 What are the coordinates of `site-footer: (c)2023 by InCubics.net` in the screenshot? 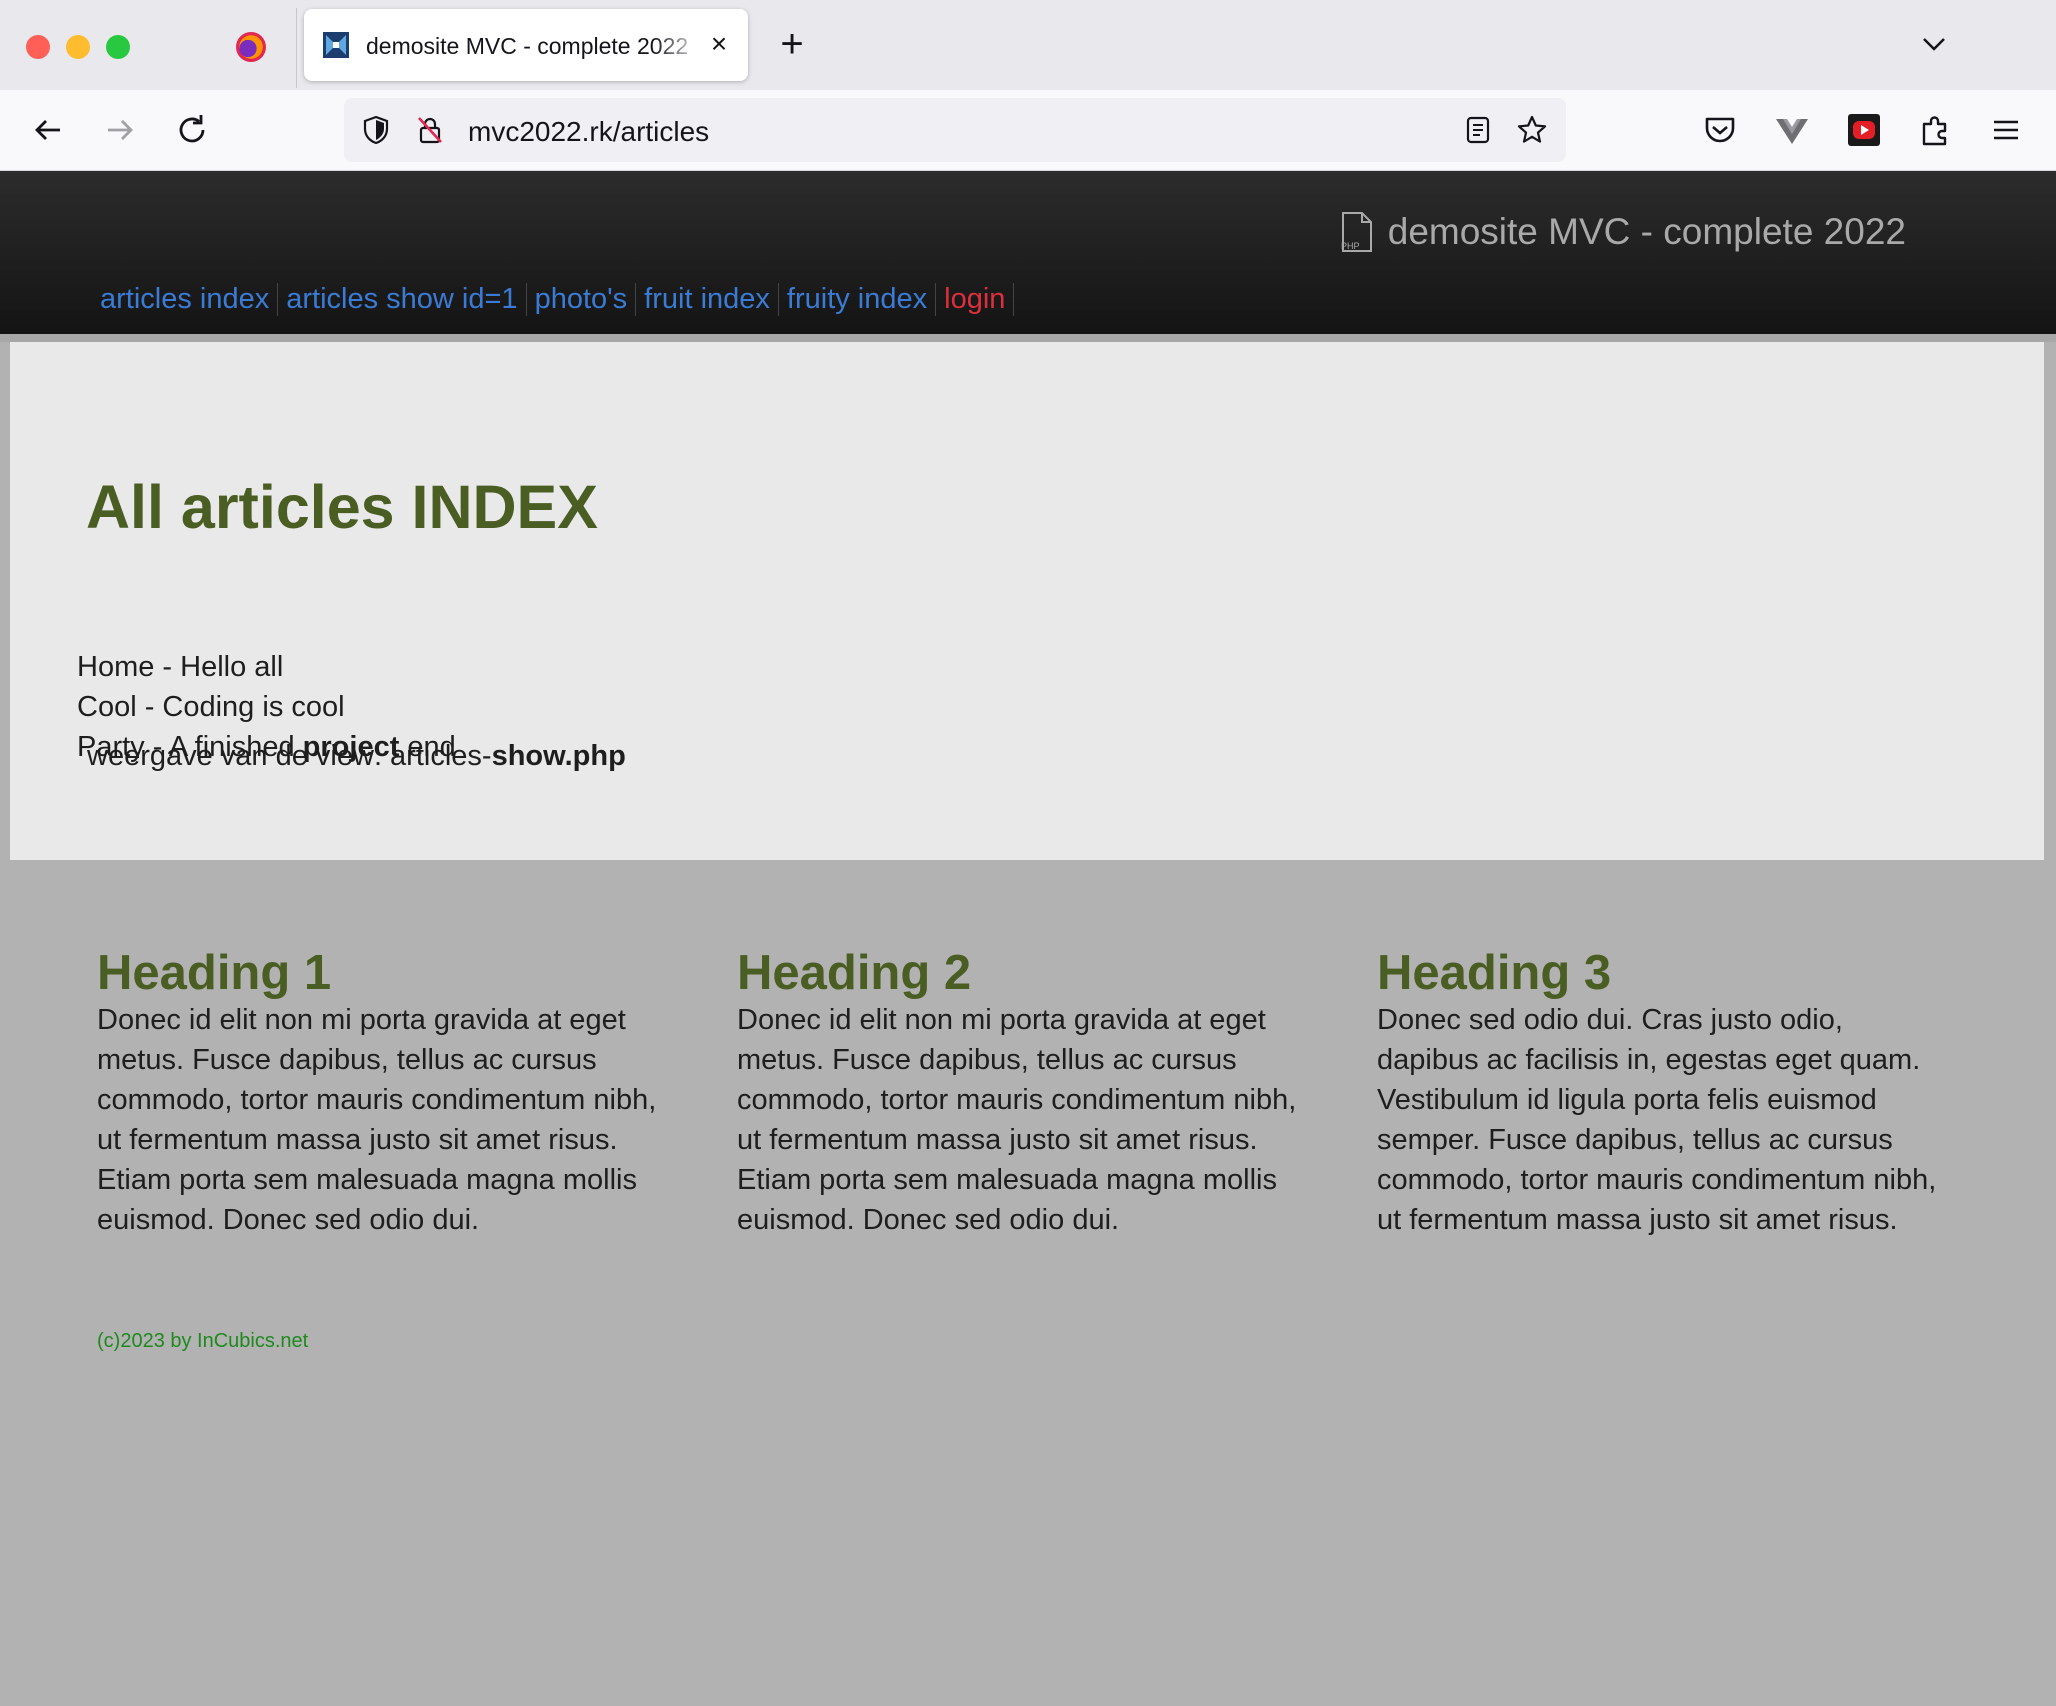 It's located at (203, 1341).